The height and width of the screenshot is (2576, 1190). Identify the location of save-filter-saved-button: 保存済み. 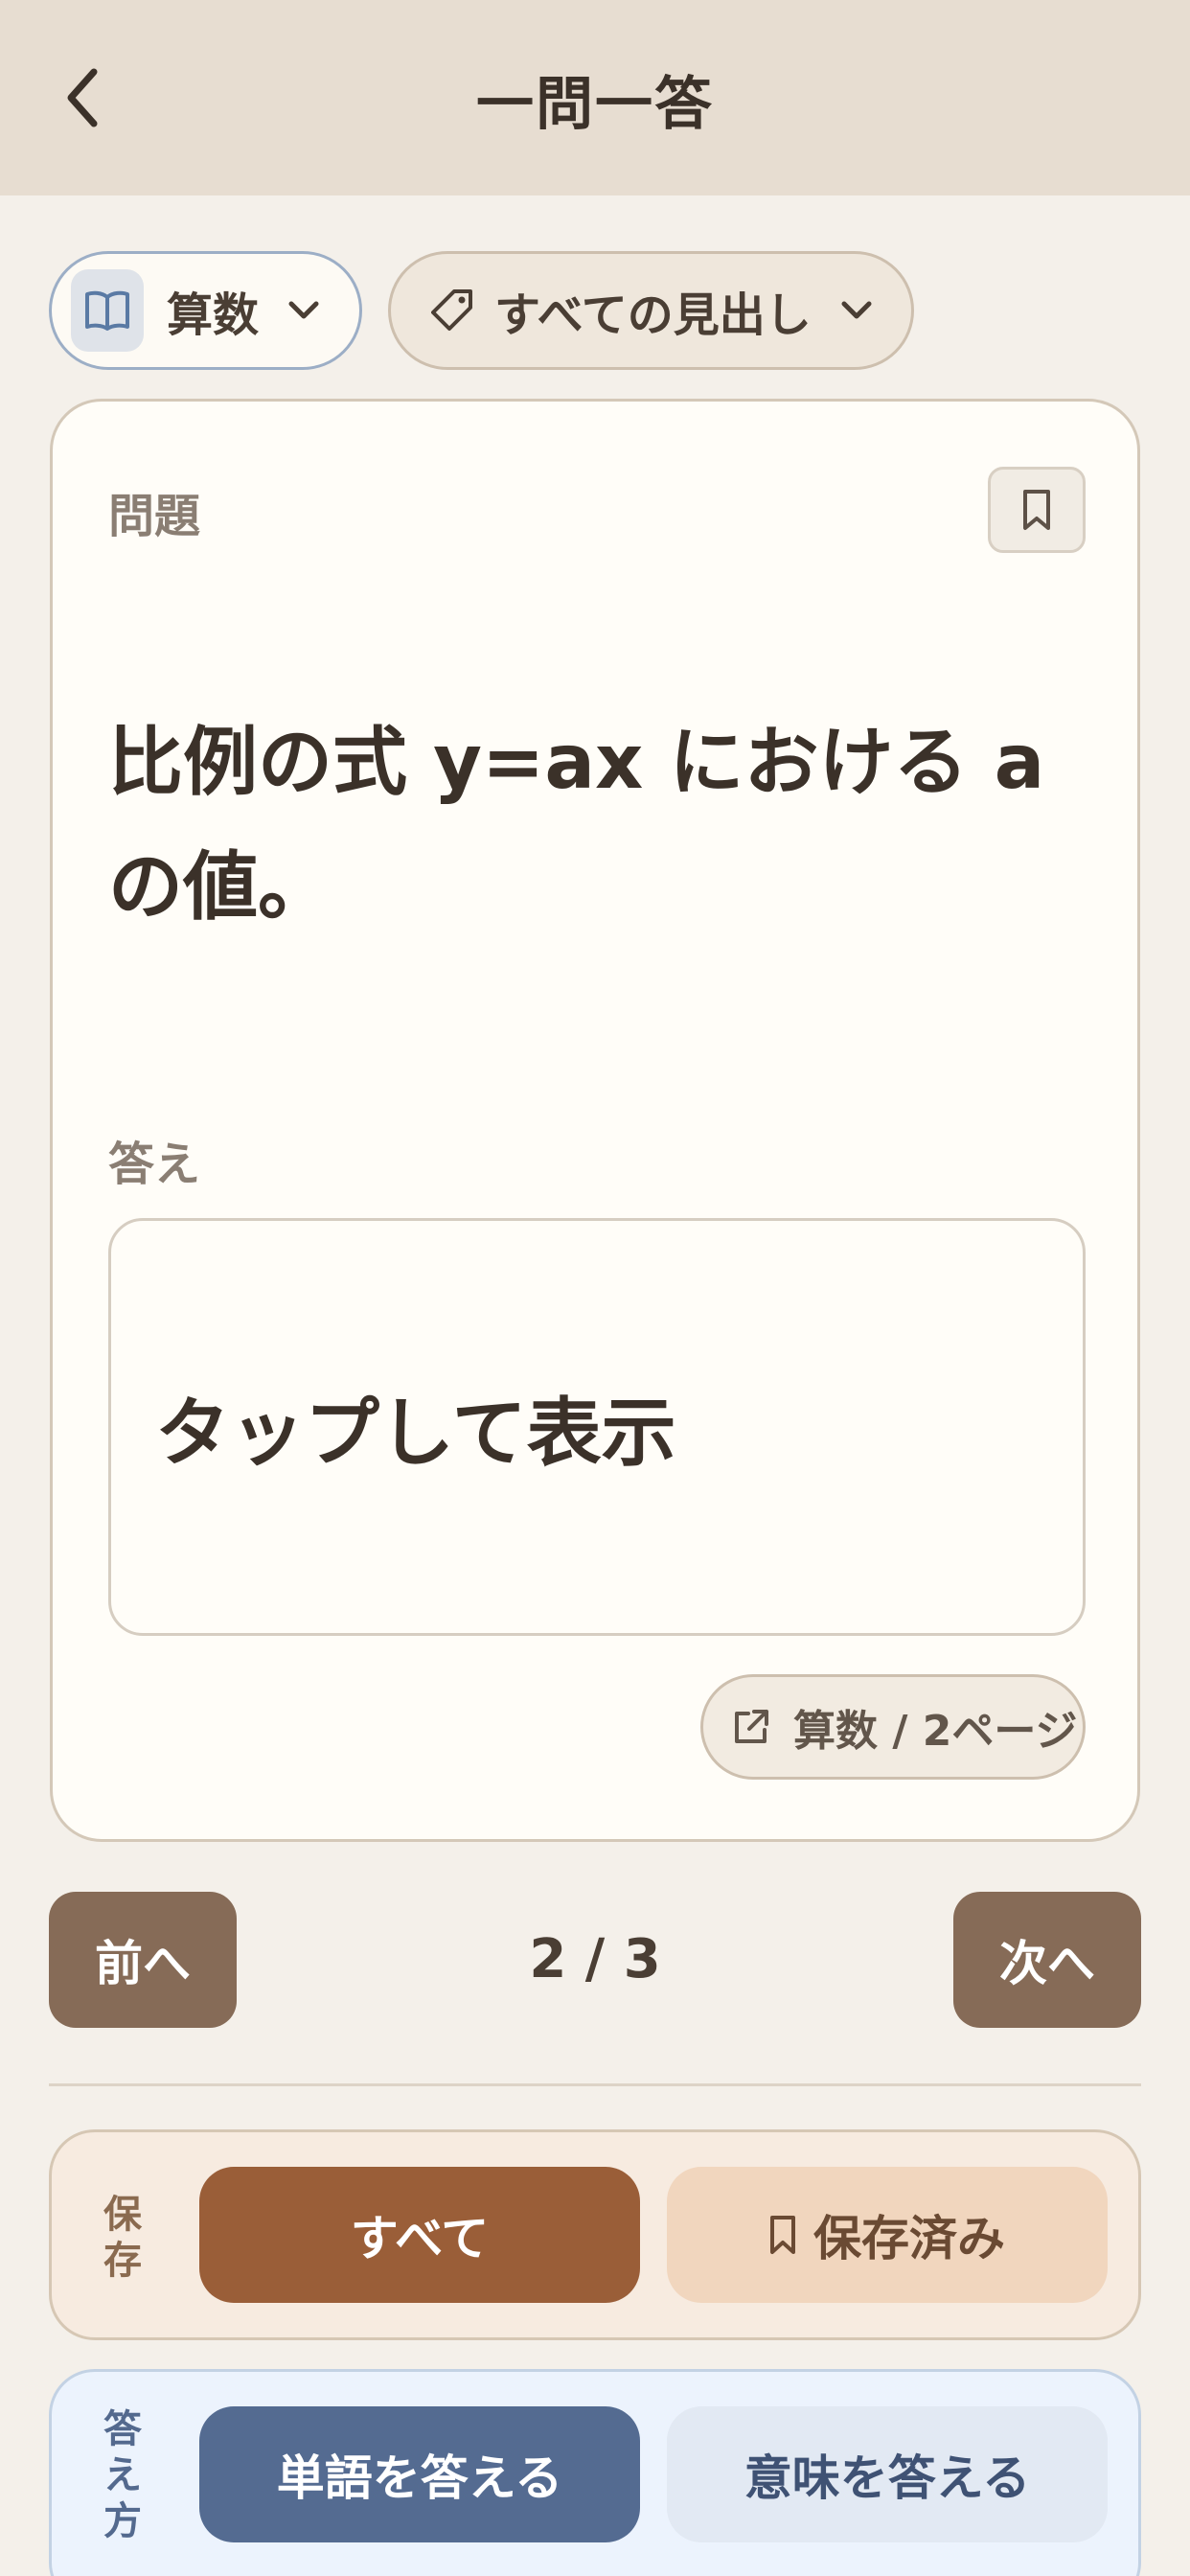
(888, 2235).